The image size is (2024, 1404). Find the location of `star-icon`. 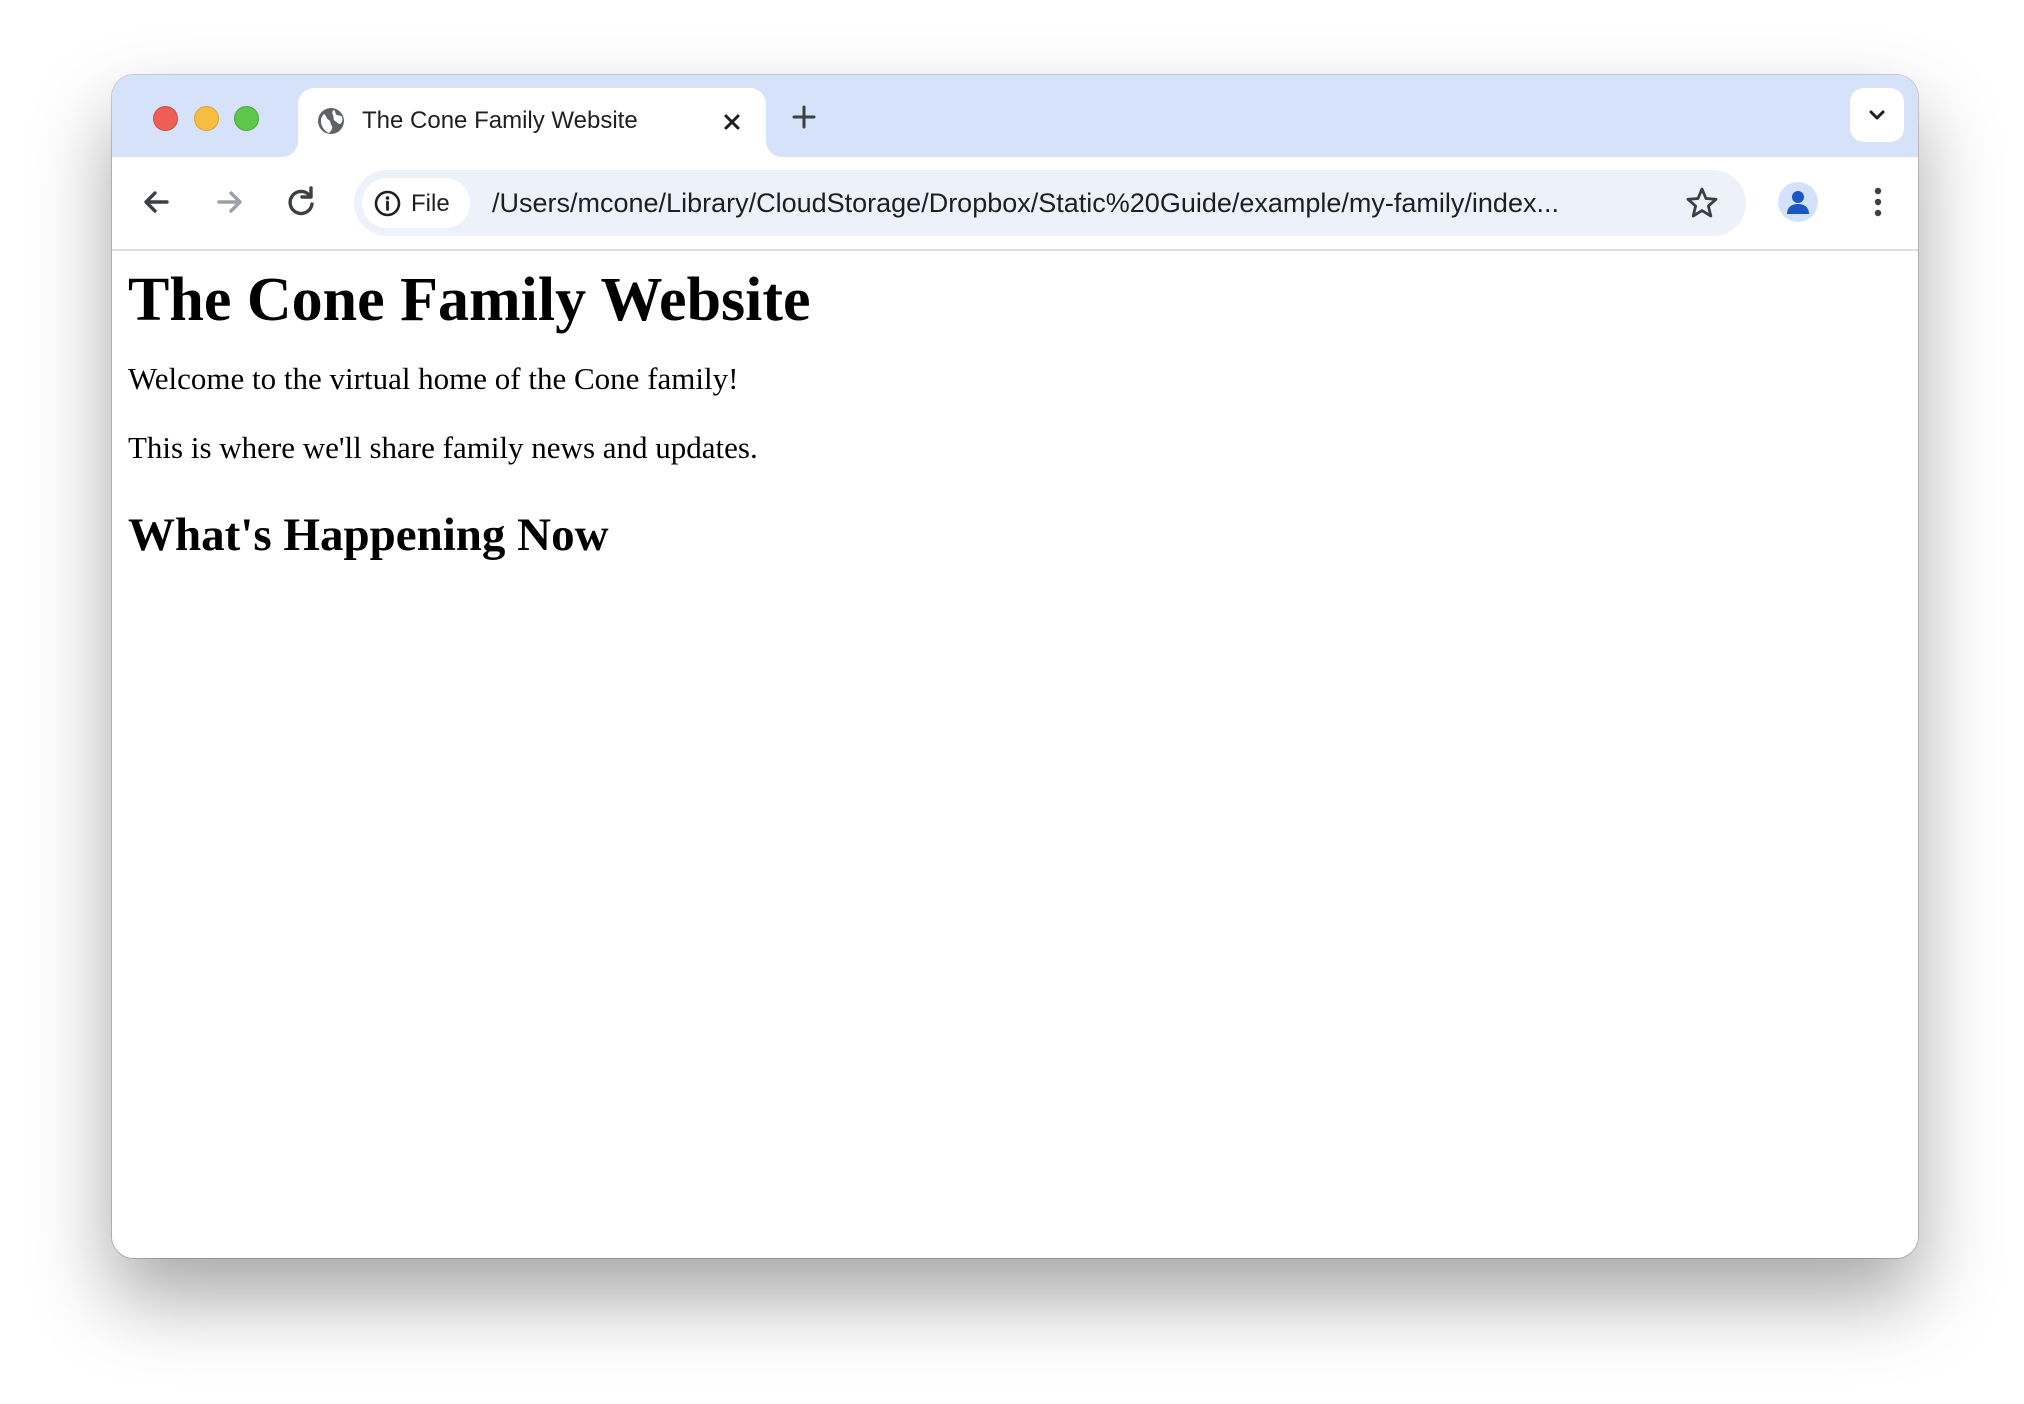

star-icon is located at coordinates (1702, 203).